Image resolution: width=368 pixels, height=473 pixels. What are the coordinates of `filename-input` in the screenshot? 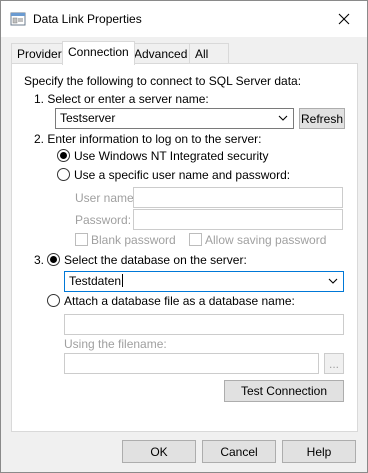 It's located at (191, 363).